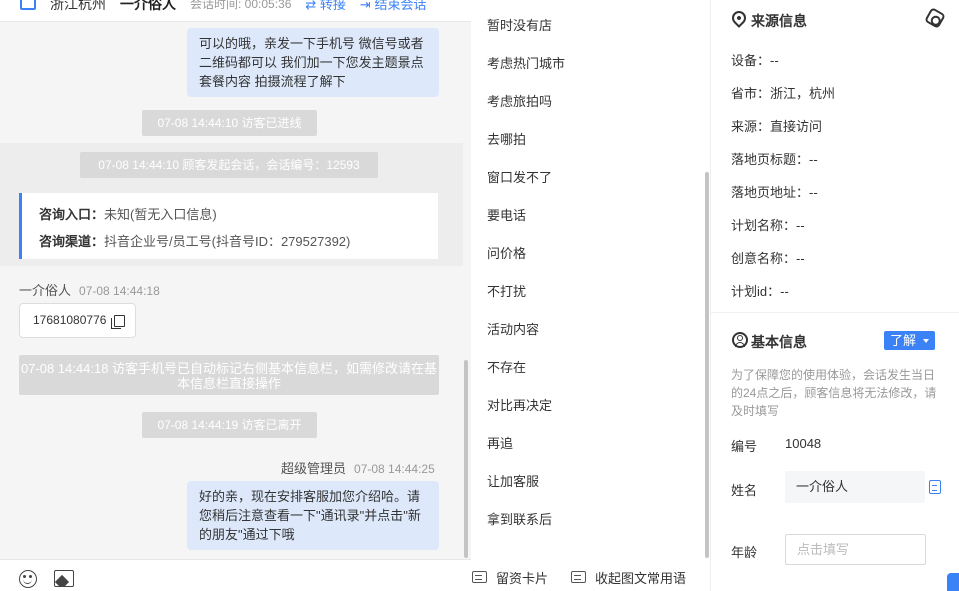 The image size is (959, 591). What do you see at coordinates (744, 490) in the screenshot?
I see `name-label: 姓名` at bounding box center [744, 490].